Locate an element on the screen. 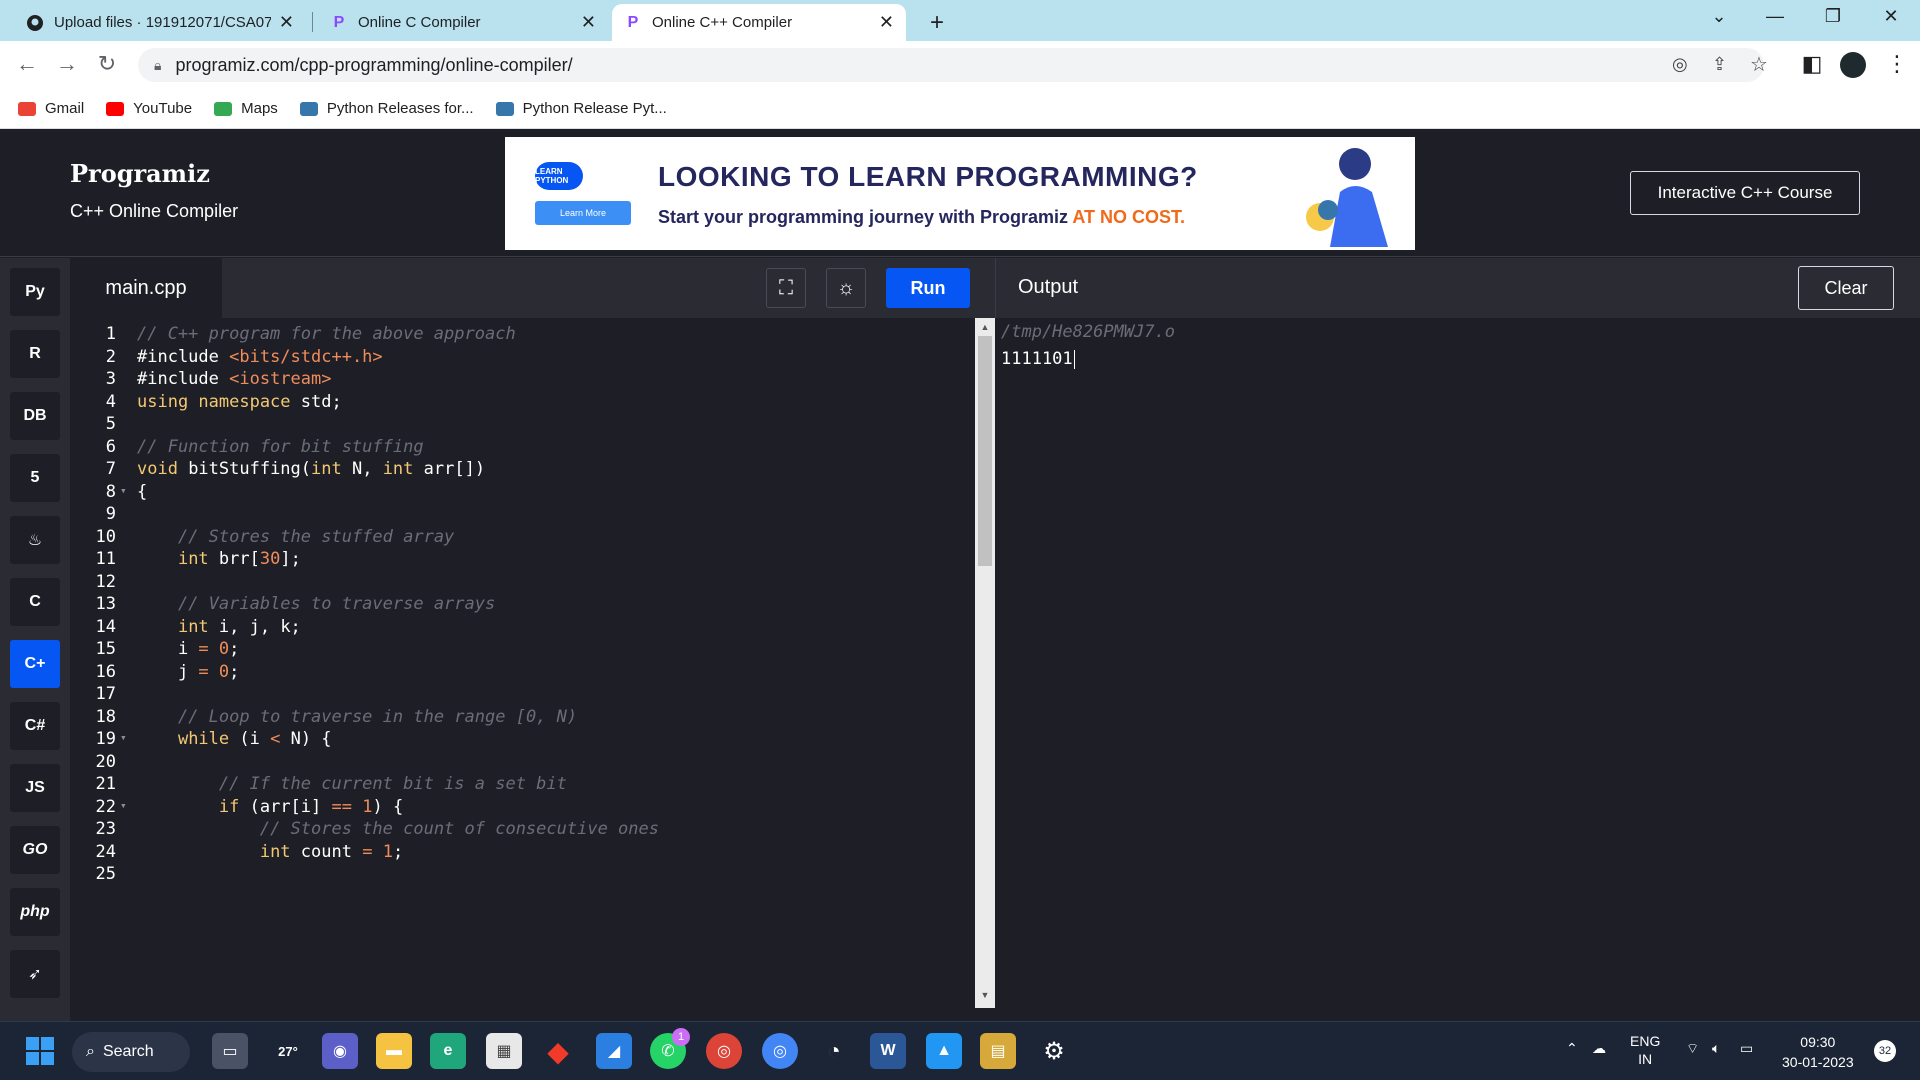 The height and width of the screenshot is (1080, 1920). window-close-icon: ✕ is located at coordinates (1891, 16).